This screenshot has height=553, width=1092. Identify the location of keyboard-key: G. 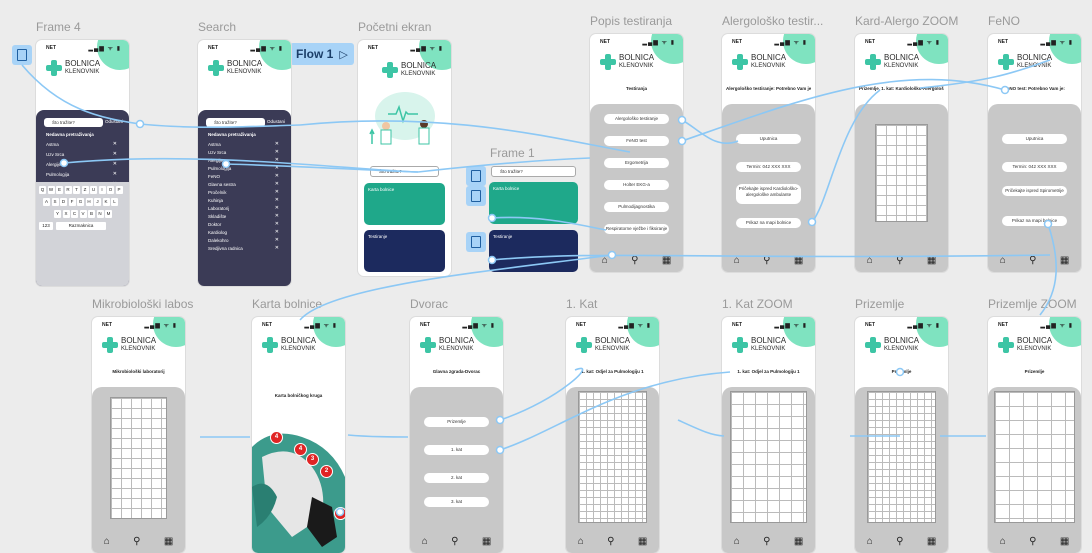
(80, 202).